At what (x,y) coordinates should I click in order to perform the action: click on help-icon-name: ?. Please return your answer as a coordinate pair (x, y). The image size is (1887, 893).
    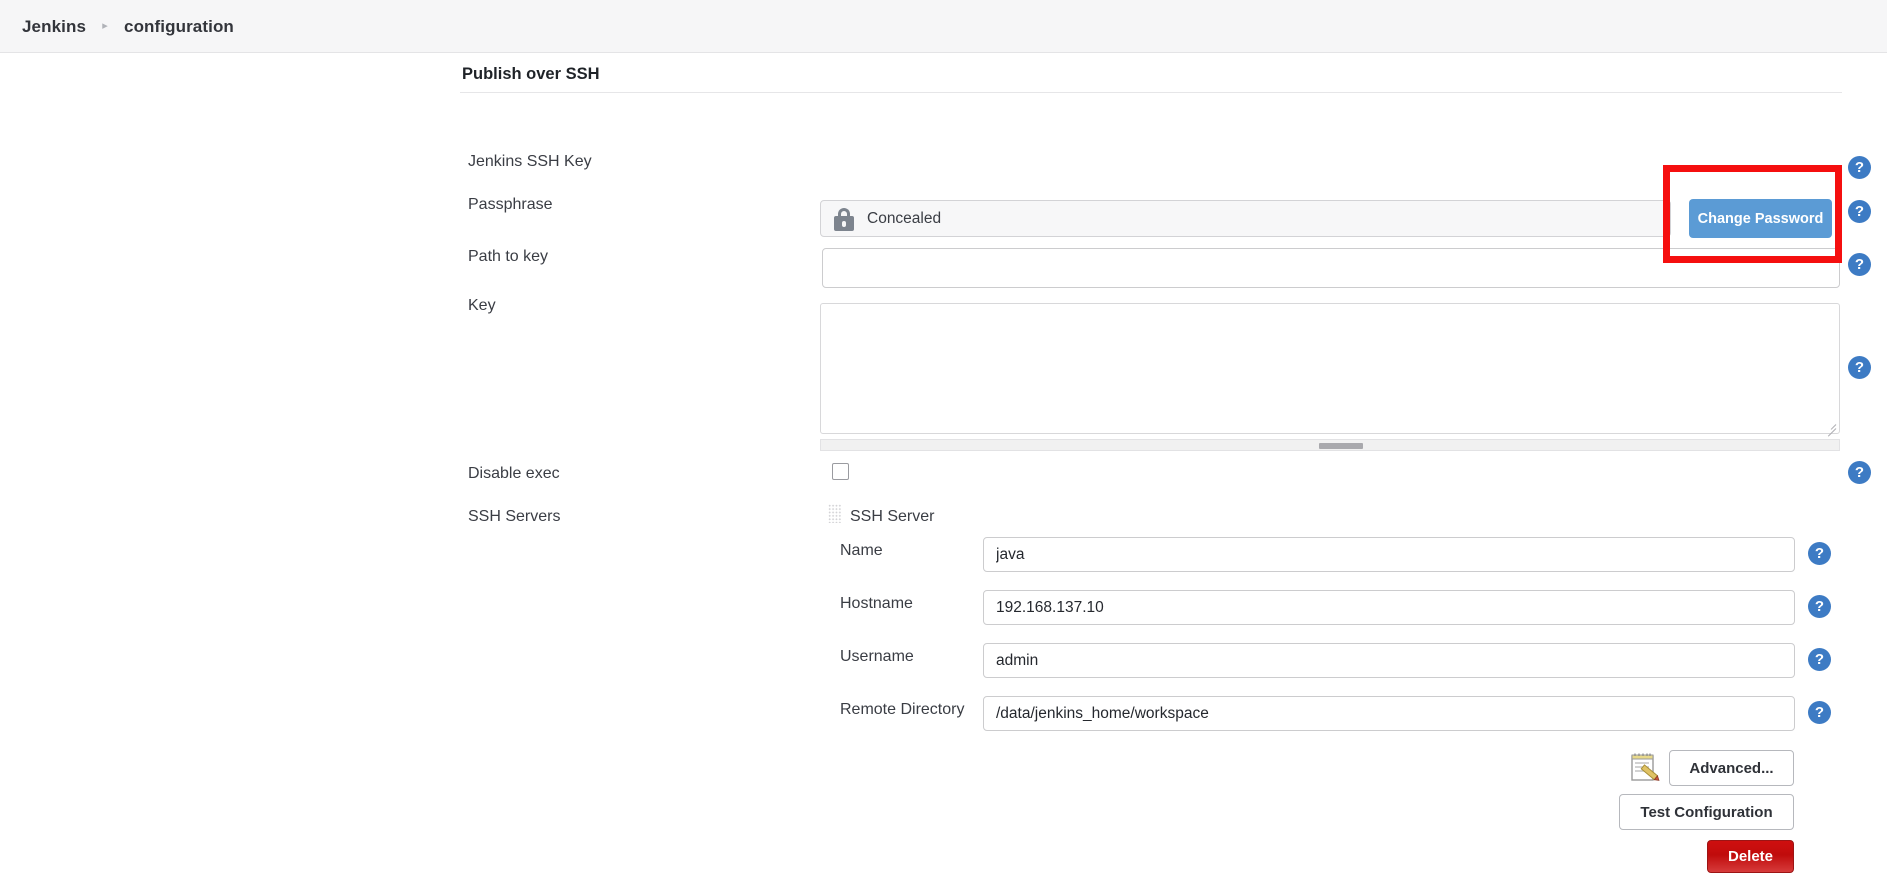
    Looking at the image, I should click on (1819, 553).